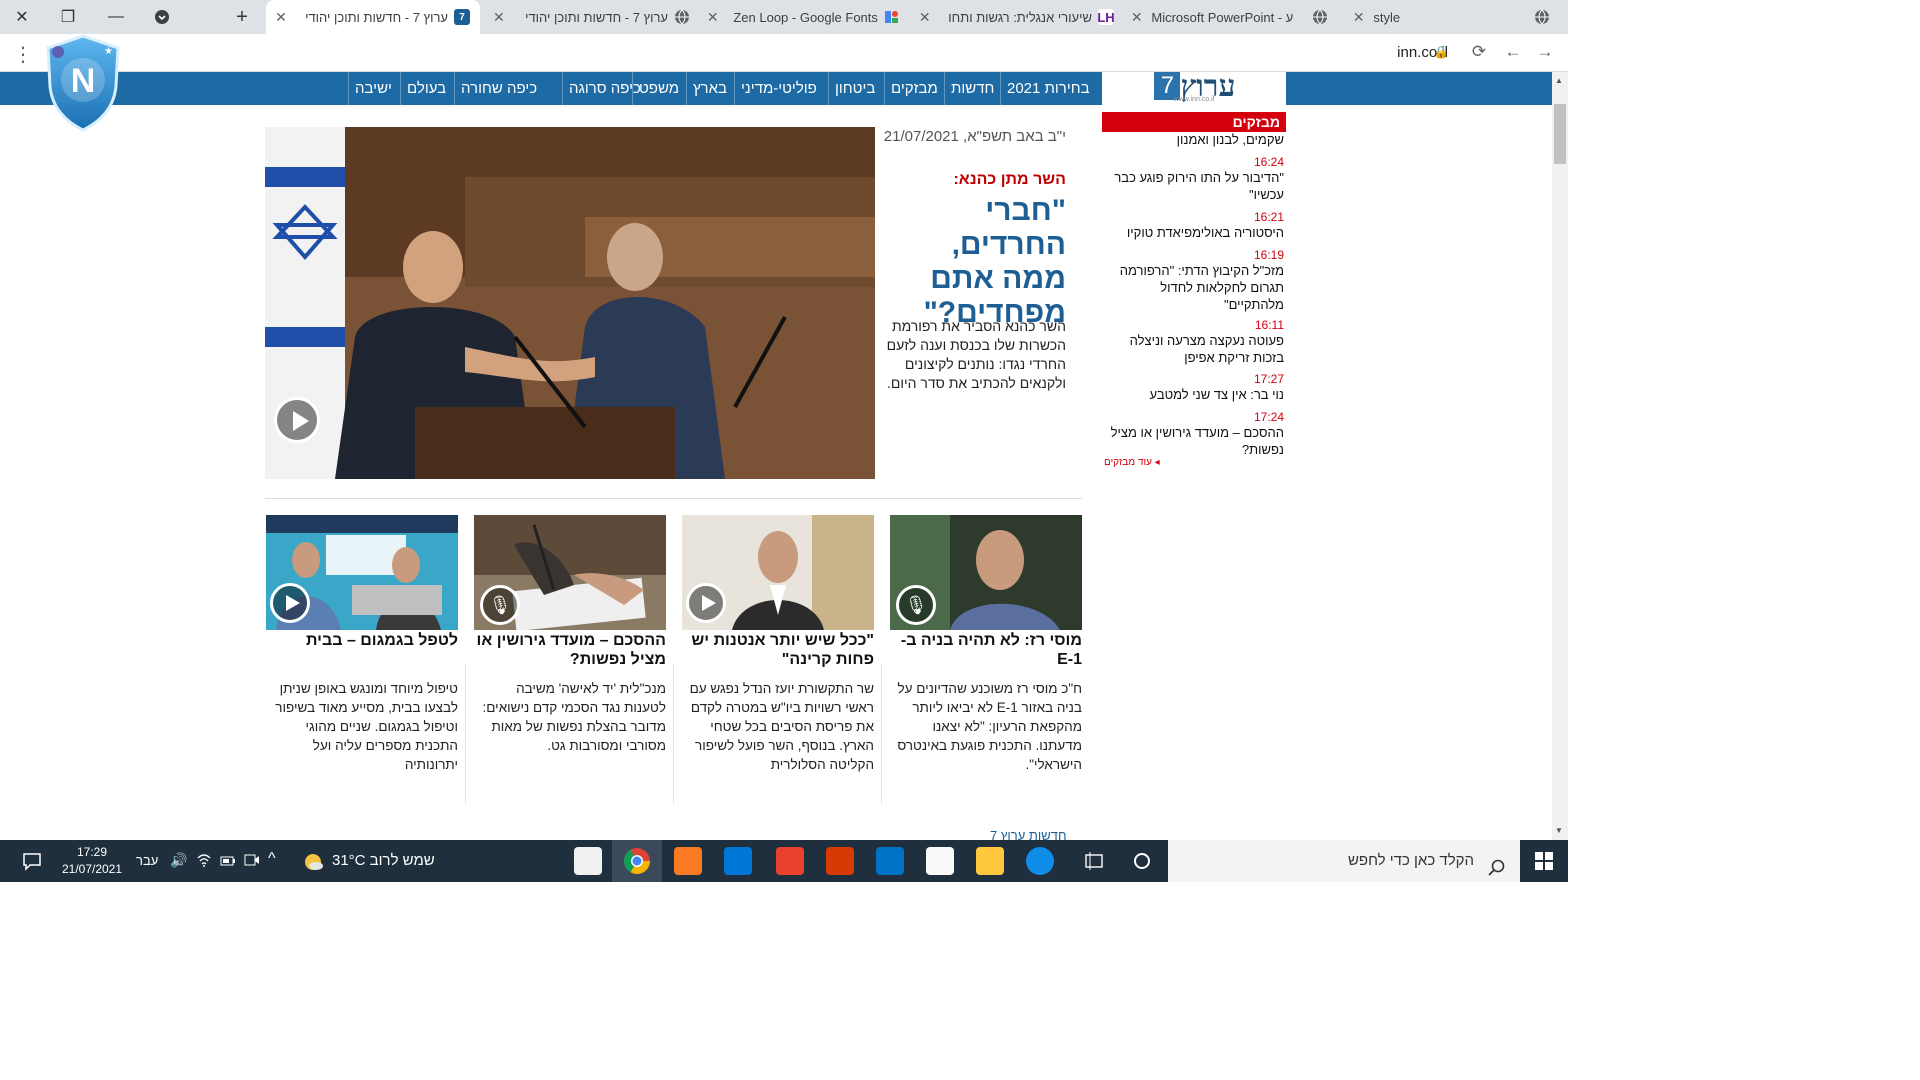 Image resolution: width=1920 pixels, height=1080 pixels. I want to click on breaking-item: 17:27 נוי בר: אין צד שני למטבע, so click(1193, 387).